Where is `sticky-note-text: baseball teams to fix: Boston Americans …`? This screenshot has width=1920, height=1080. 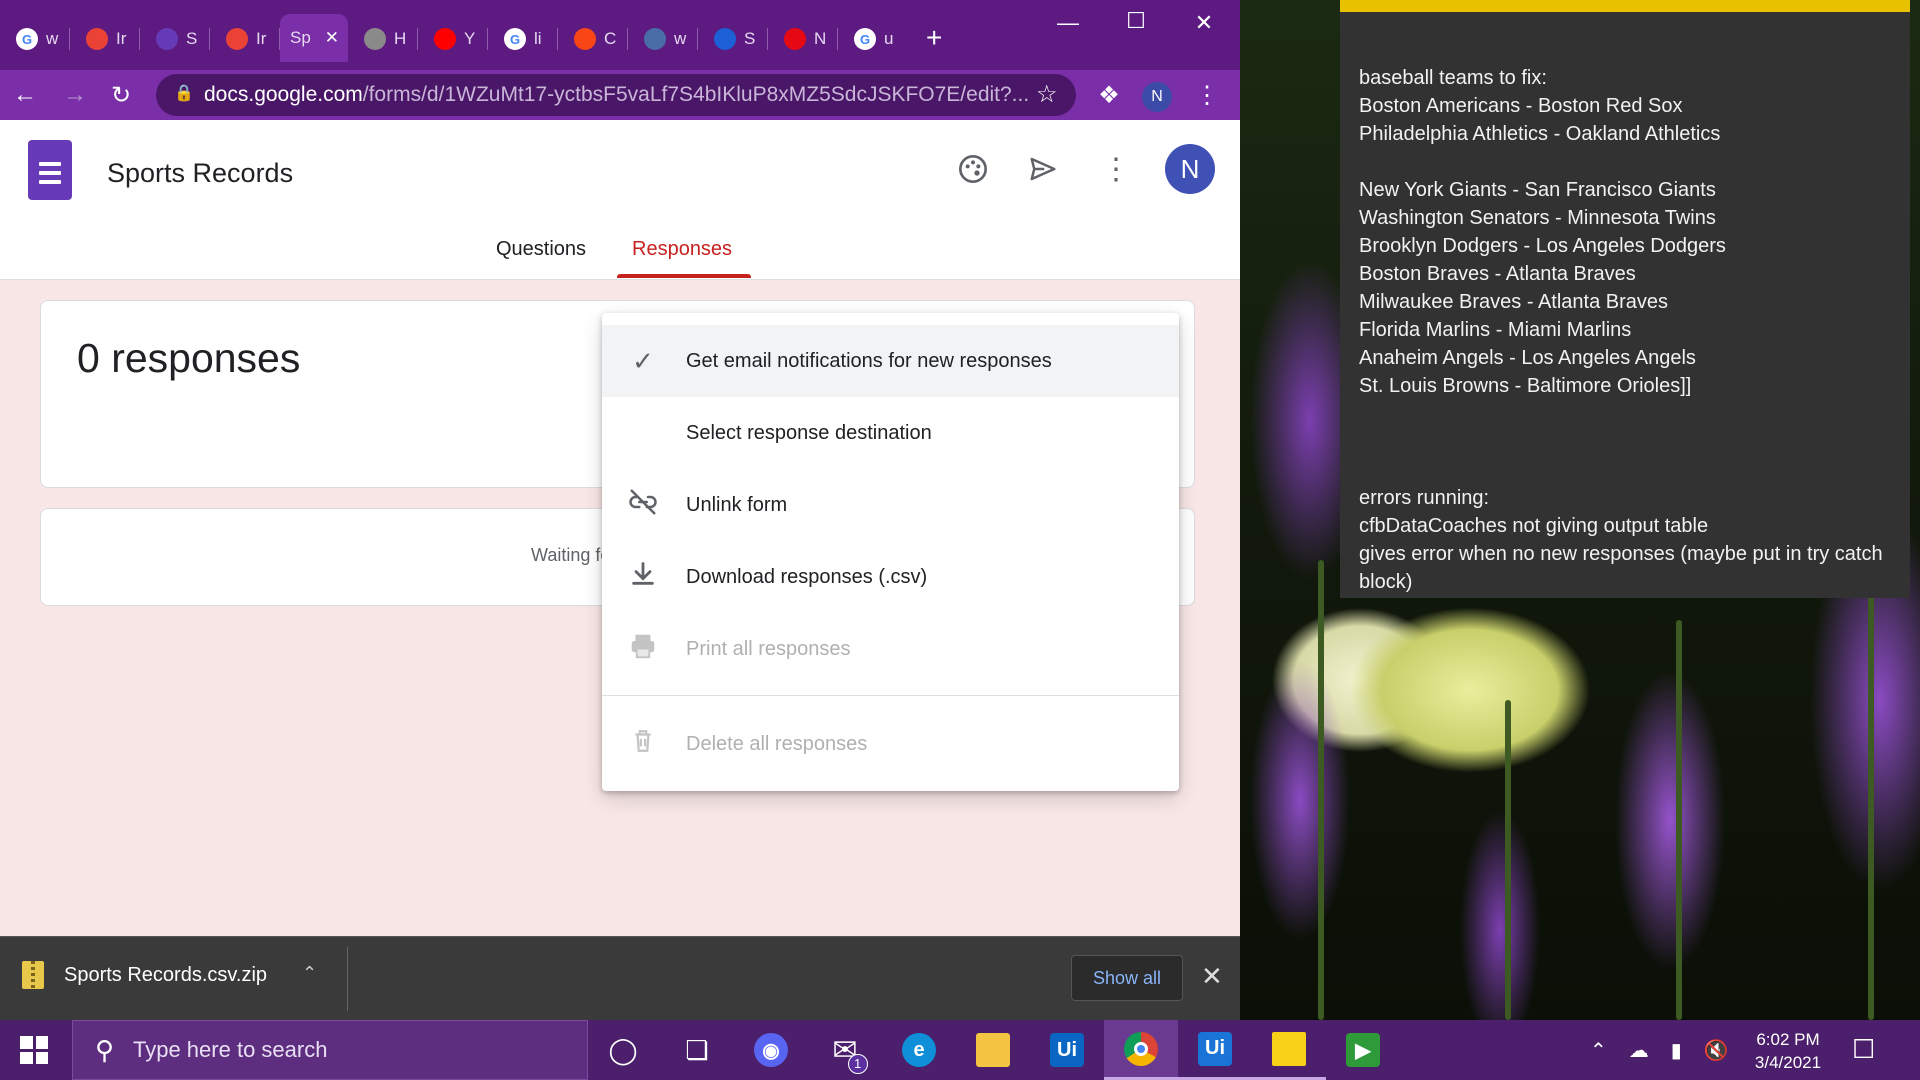 sticky-note-text: baseball teams to fix: Boston Americans … is located at coordinates (1627, 330).